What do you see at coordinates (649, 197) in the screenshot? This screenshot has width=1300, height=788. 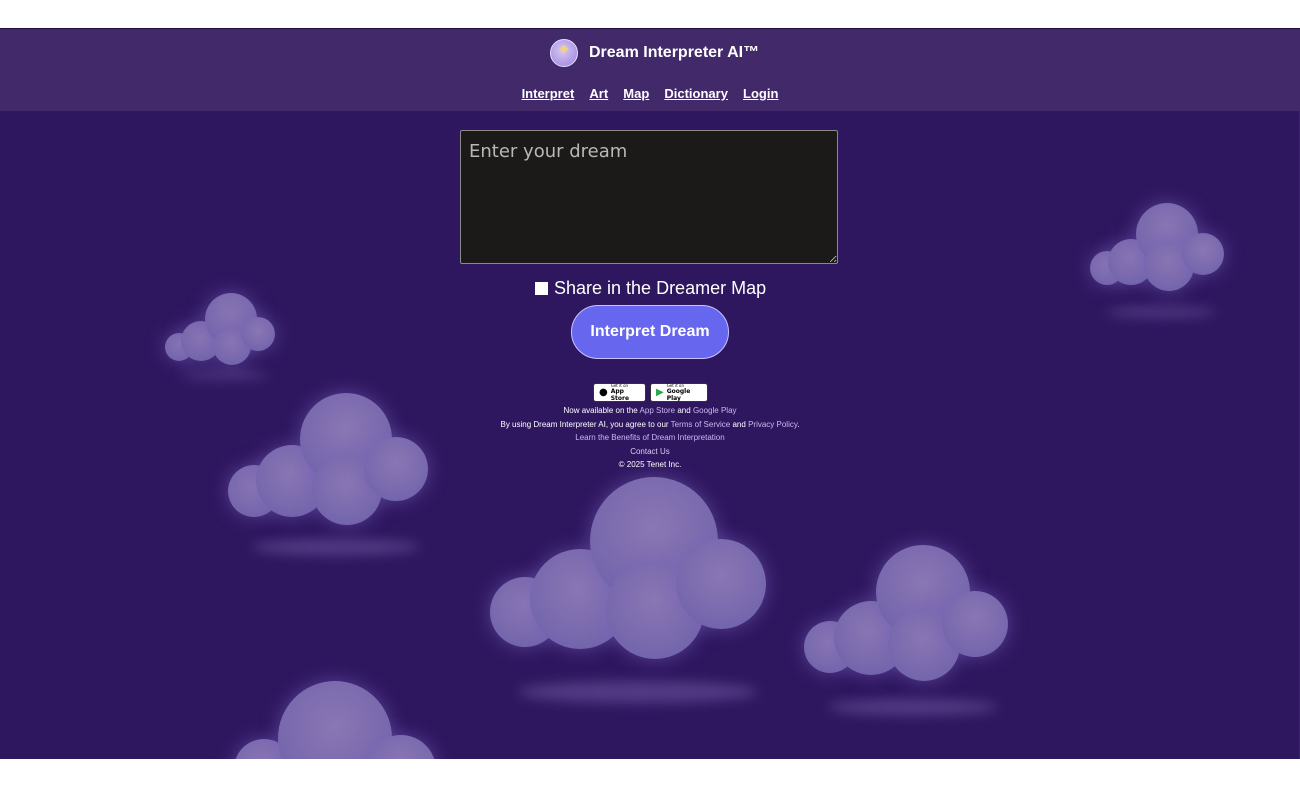 I see `dream-input` at bounding box center [649, 197].